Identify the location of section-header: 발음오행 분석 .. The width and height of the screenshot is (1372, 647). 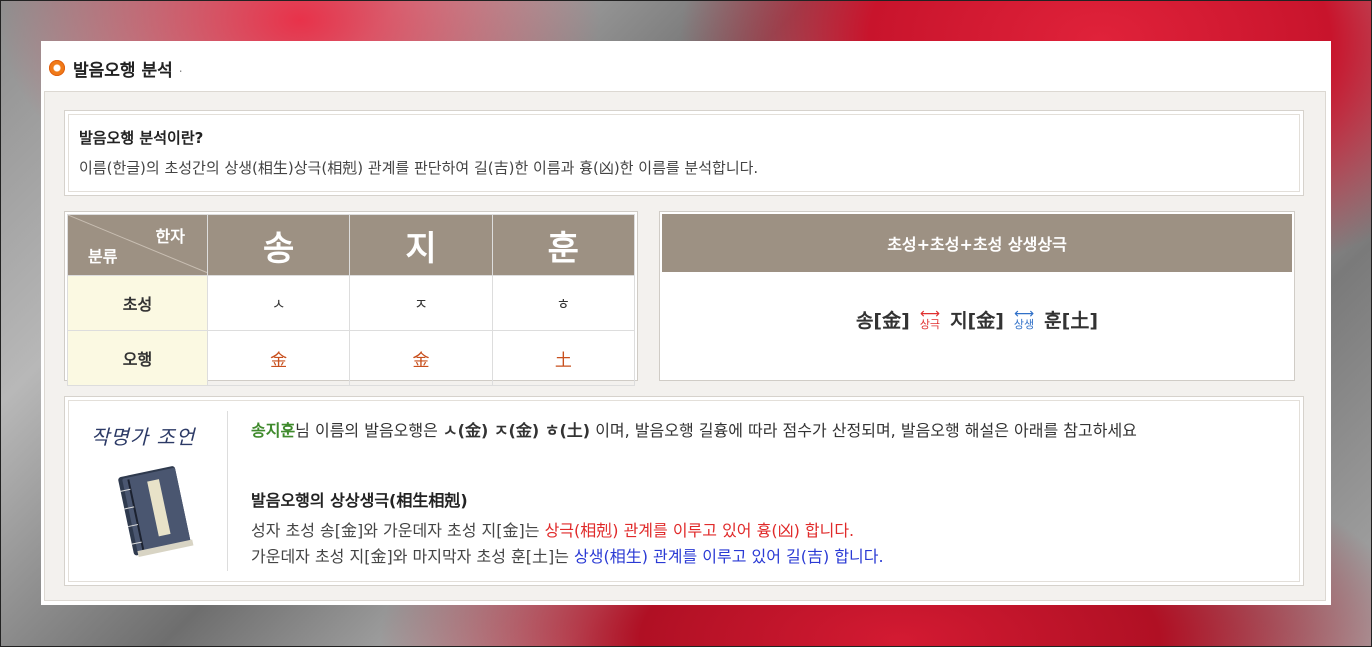
(116, 68).